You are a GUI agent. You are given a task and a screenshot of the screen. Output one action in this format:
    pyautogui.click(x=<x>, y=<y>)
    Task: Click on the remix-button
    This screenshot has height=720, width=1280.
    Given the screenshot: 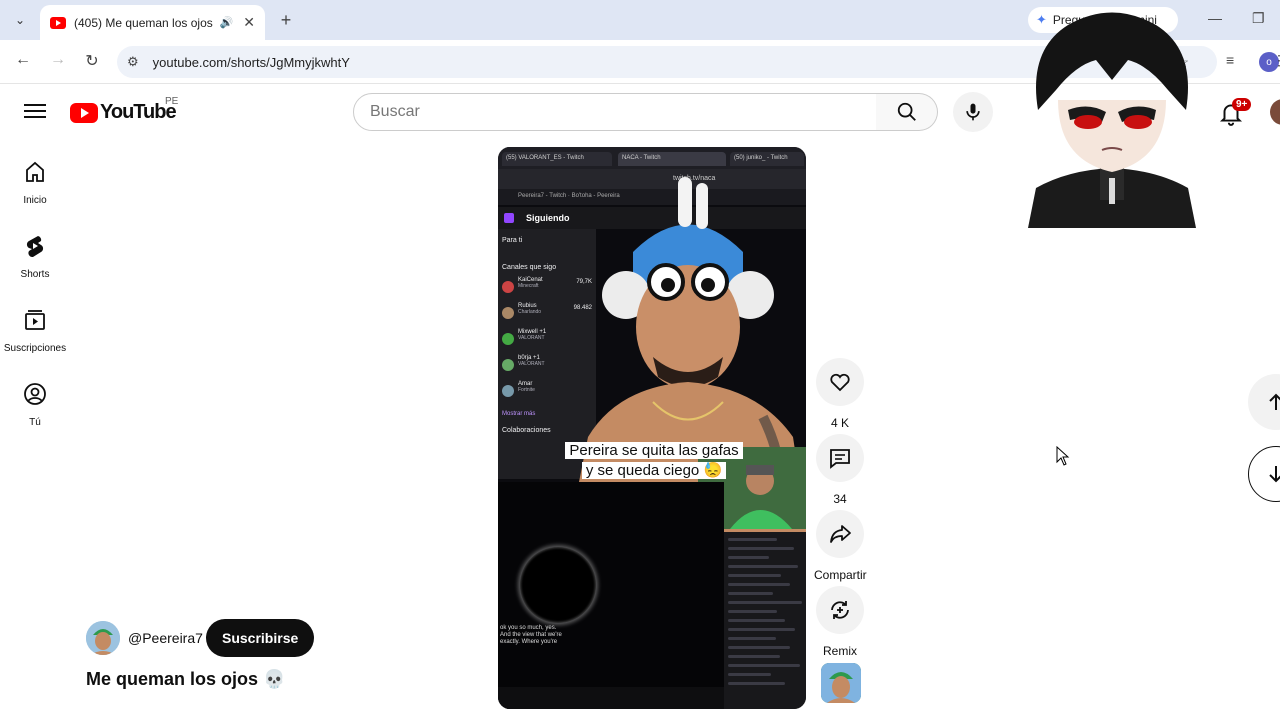 What is the action you would take?
    pyautogui.click(x=840, y=610)
    